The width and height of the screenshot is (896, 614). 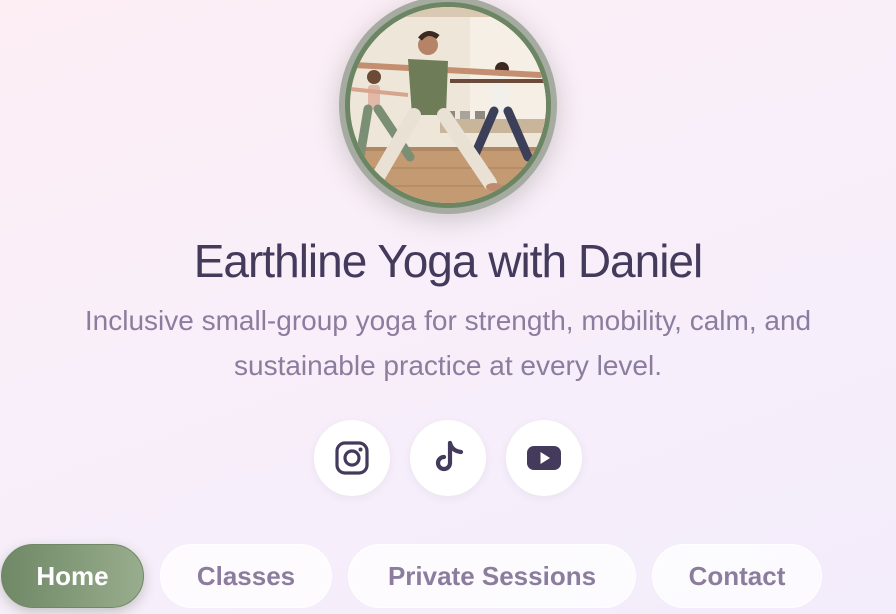 I want to click on tiktok-icon, so click(x=449, y=456).